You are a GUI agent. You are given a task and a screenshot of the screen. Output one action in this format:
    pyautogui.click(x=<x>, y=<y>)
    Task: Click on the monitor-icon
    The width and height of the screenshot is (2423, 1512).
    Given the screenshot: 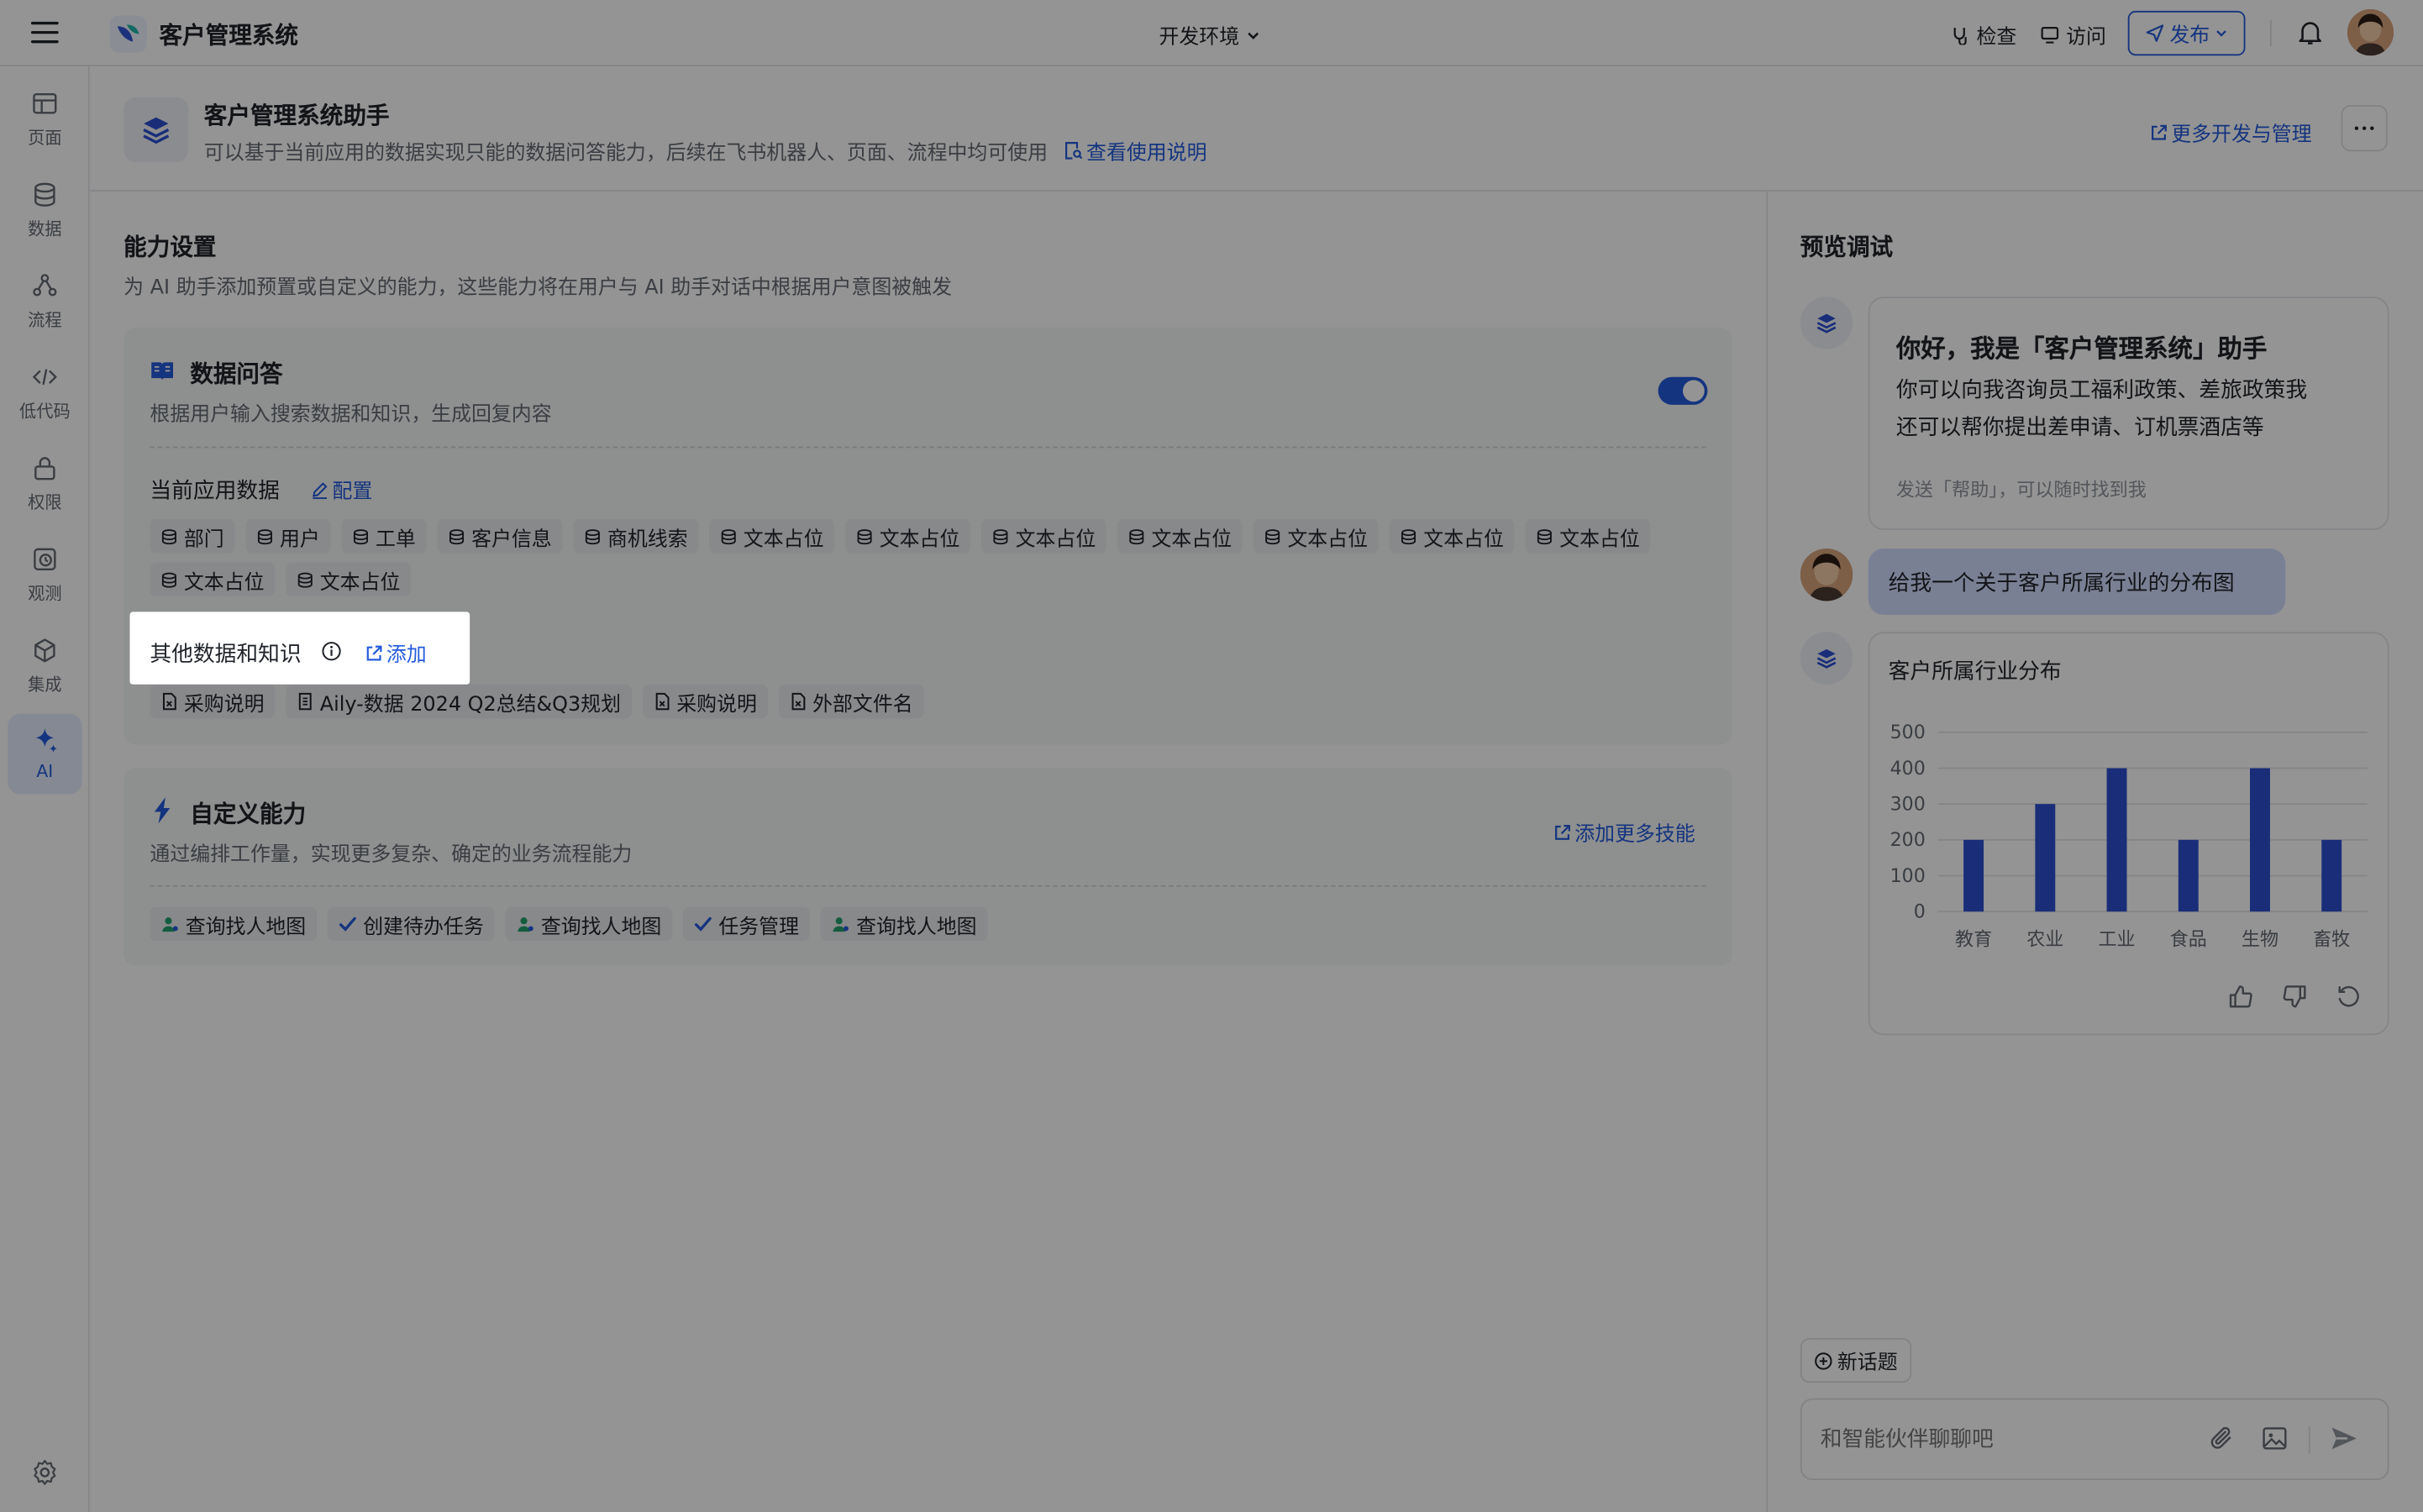 What is the action you would take?
    pyautogui.click(x=2050, y=34)
    